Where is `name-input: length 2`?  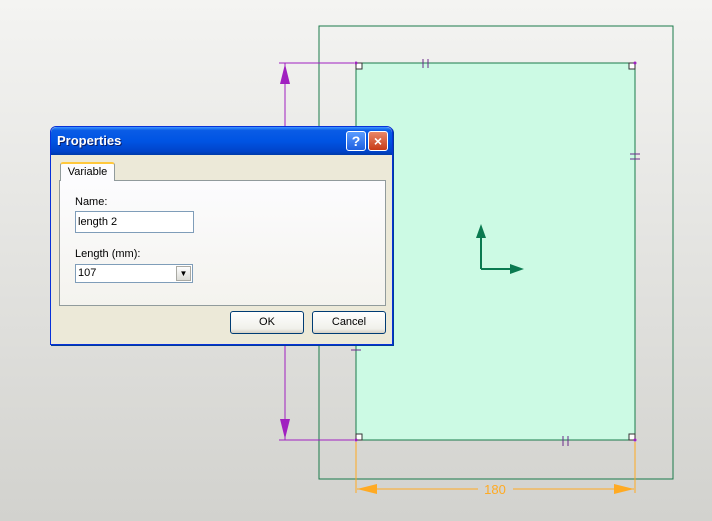 name-input: length 2 is located at coordinates (134, 222).